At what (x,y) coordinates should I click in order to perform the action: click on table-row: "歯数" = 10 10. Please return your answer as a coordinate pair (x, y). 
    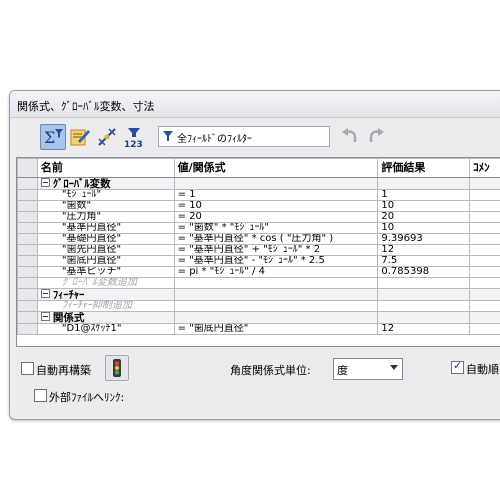
    Looking at the image, I should click on (258, 206).